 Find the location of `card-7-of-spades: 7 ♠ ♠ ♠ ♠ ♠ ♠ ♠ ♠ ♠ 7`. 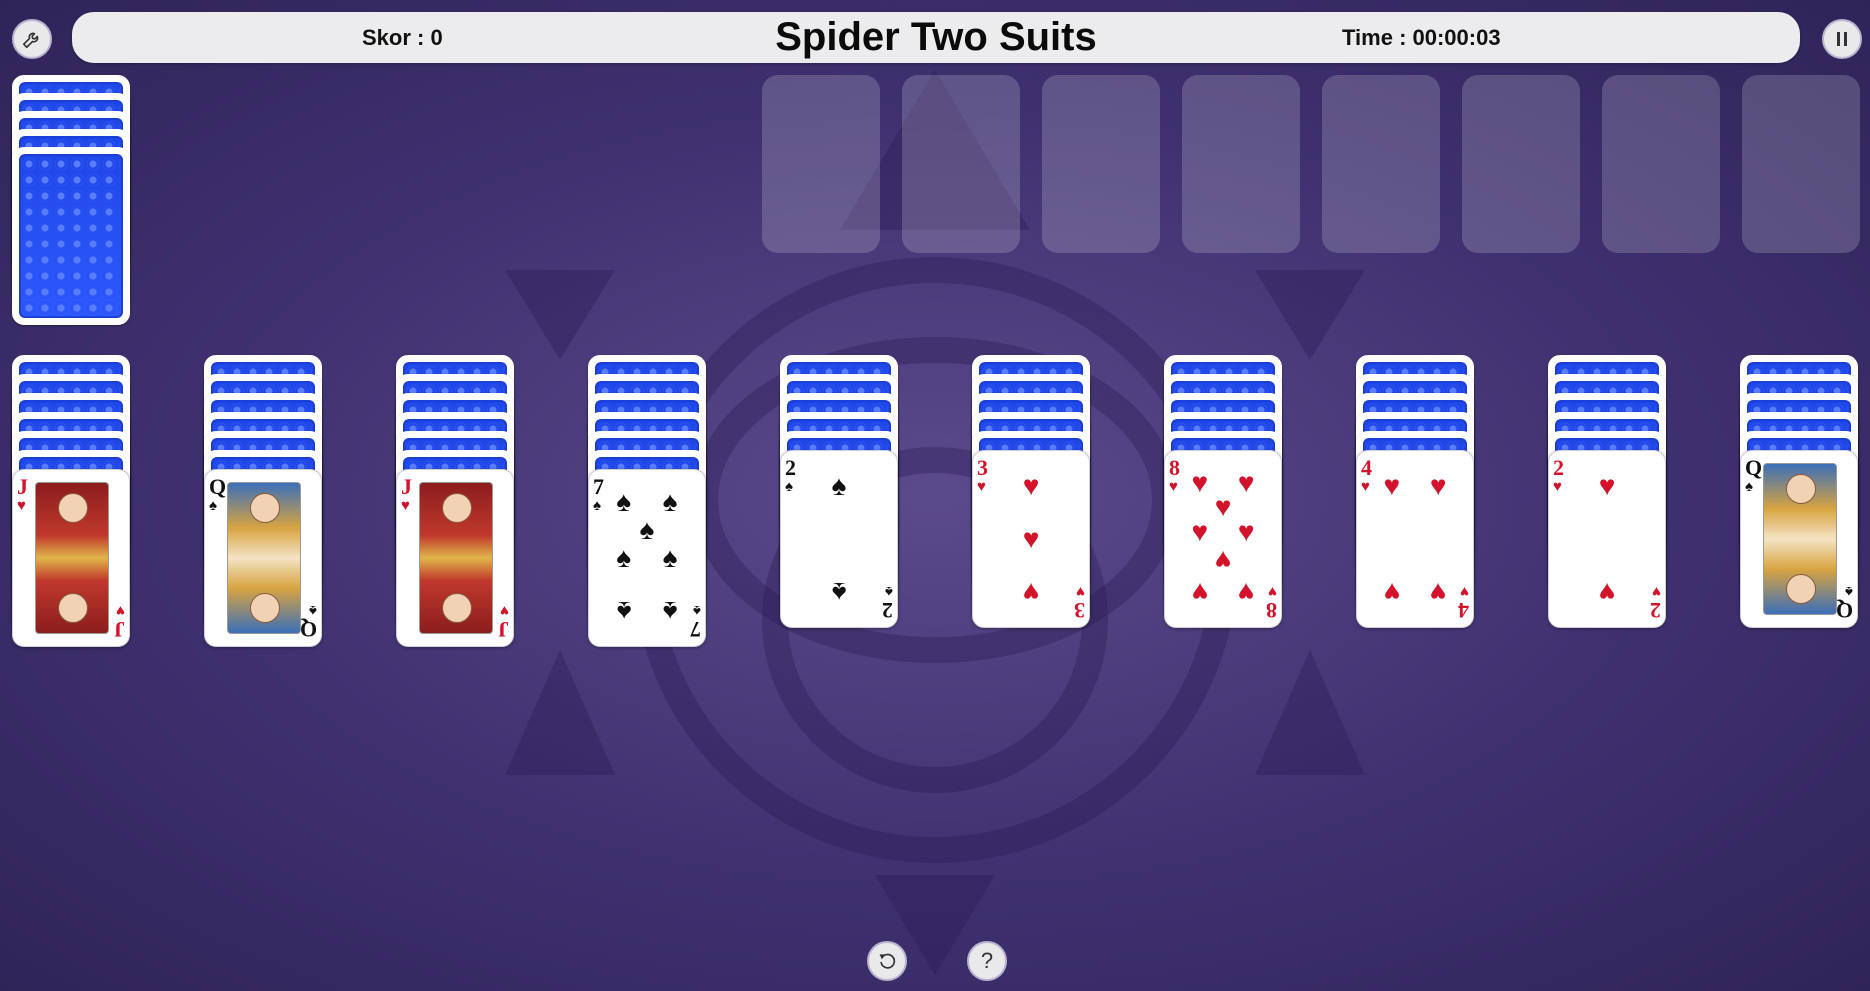

card-7-of-spades: 7 ♠ ♠ ♠ ♠ ♠ ♠ ♠ ♠ ♠ 7 is located at coordinates (647, 558).